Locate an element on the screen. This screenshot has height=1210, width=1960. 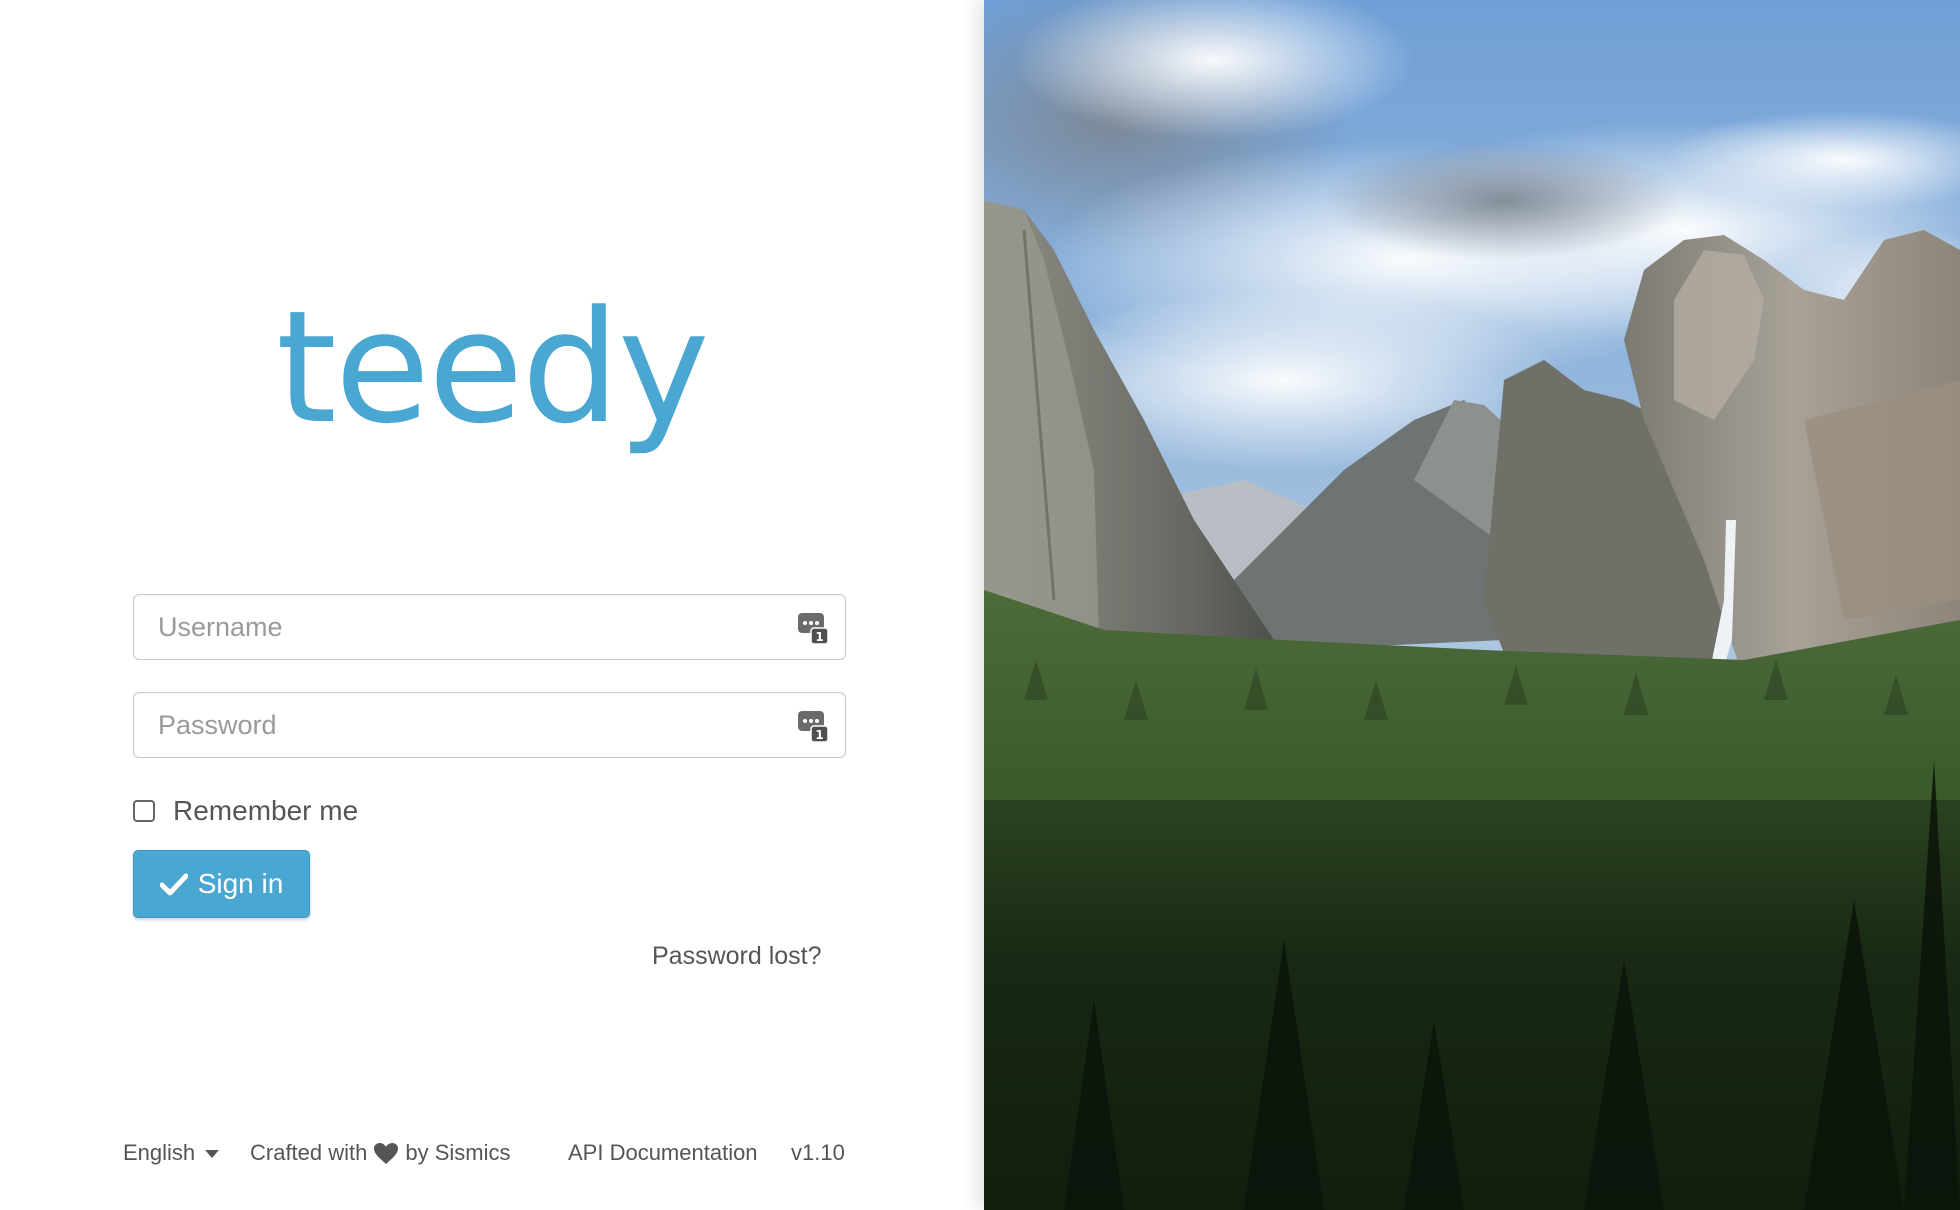
password-field: 1 is located at coordinates (489, 725).